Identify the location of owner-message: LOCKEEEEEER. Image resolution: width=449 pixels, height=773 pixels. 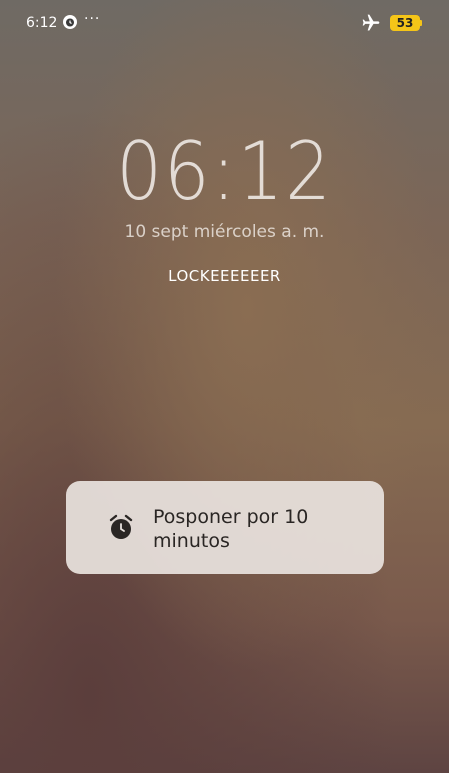
(224, 276).